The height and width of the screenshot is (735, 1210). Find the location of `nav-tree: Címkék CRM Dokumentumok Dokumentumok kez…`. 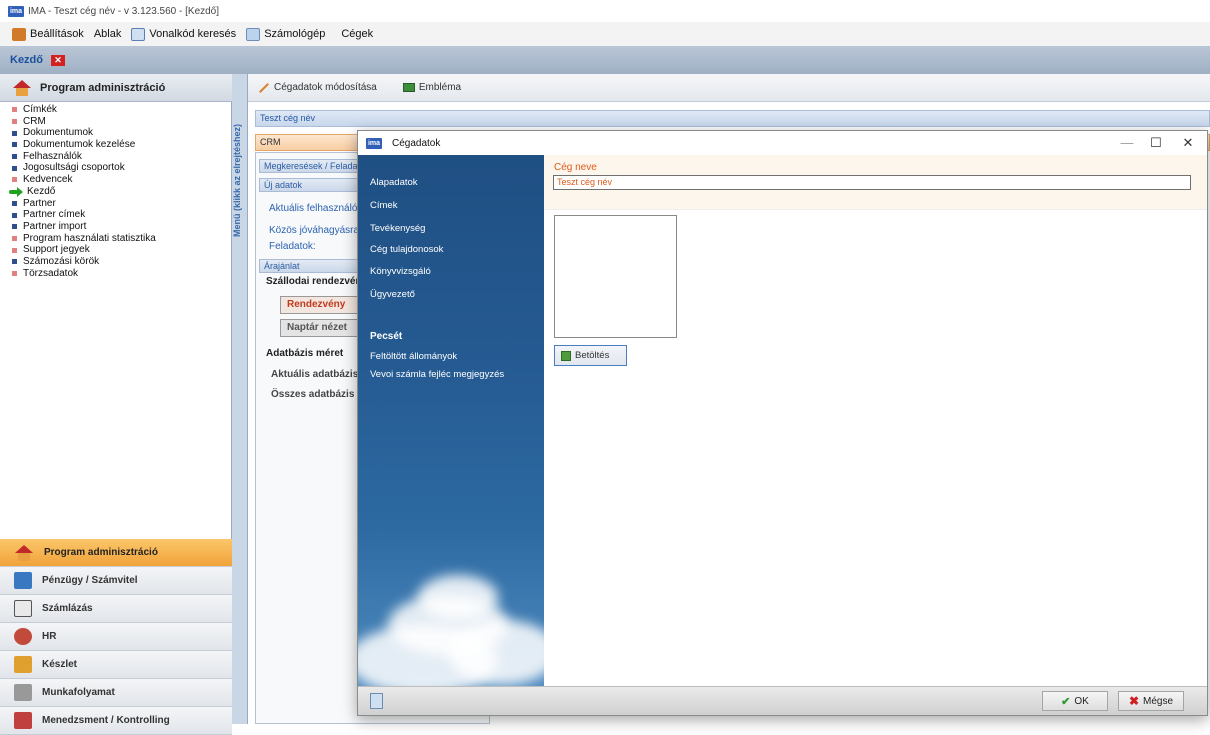

nav-tree: Címkék CRM Dokumentumok Dokumentumok kez… is located at coordinates (116, 191).